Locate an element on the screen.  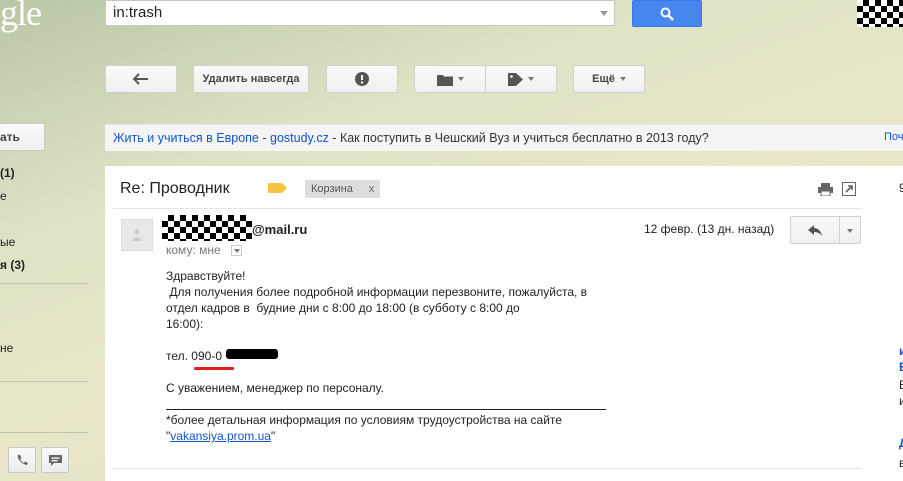
google-logo: gle is located at coordinates (21, 17).